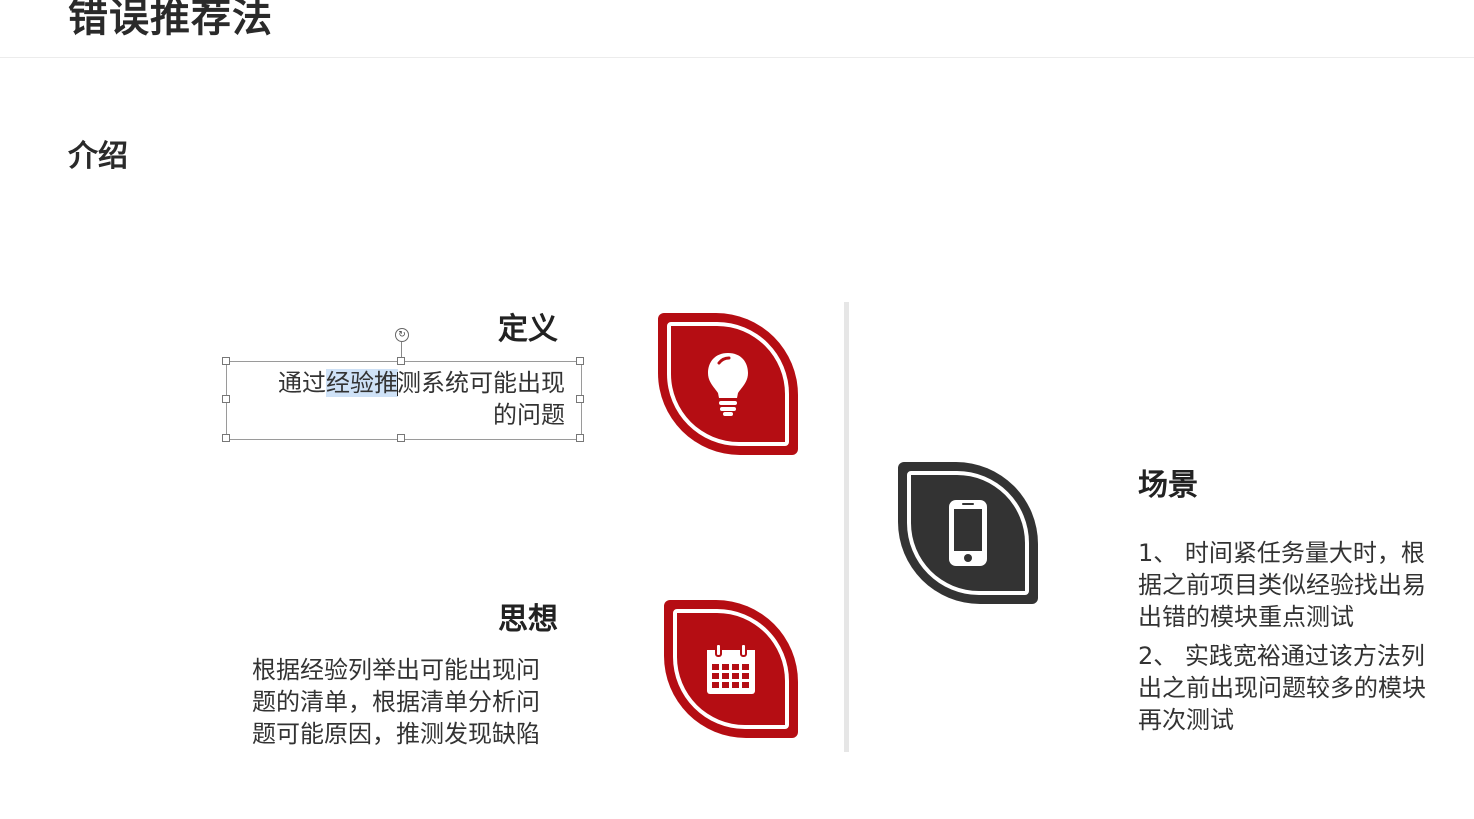 The image size is (1474, 819). Describe the element at coordinates (1282, 585) in the screenshot. I see `scenario-item-1-line-2: 据之前项目类似经验找出易` at that location.